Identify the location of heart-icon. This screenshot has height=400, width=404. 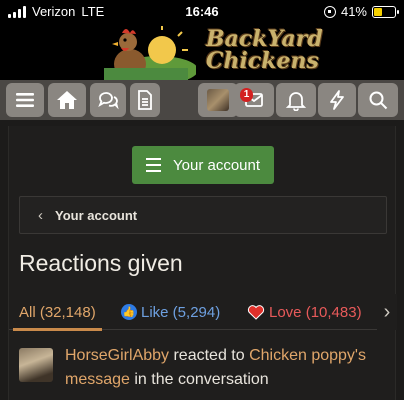
(256, 312).